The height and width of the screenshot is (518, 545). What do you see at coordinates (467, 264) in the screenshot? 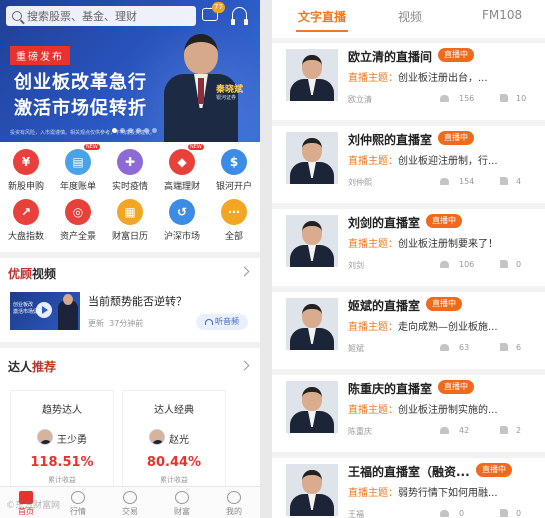
I see `viewer-count-value: 106` at bounding box center [467, 264].